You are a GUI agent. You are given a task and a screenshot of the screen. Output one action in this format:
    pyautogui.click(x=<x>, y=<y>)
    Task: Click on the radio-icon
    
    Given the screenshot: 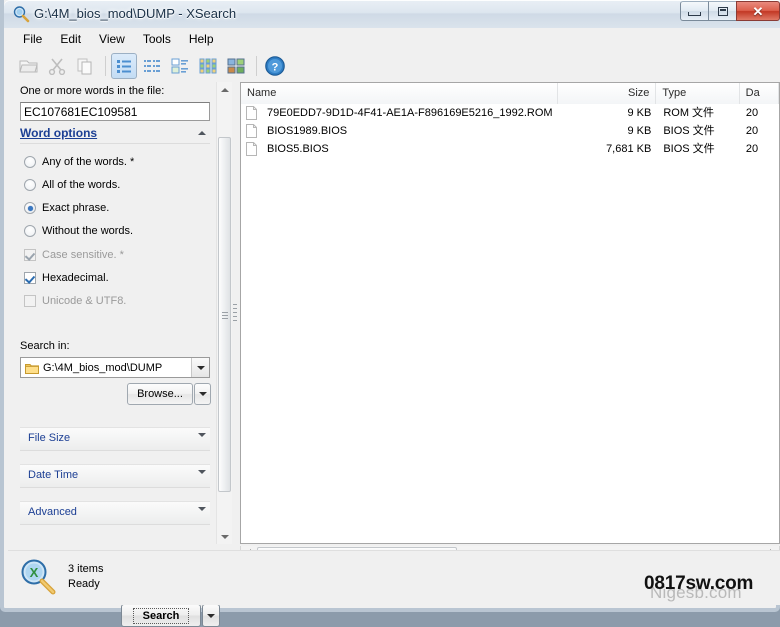 What is the action you would take?
    pyautogui.click(x=30, y=162)
    